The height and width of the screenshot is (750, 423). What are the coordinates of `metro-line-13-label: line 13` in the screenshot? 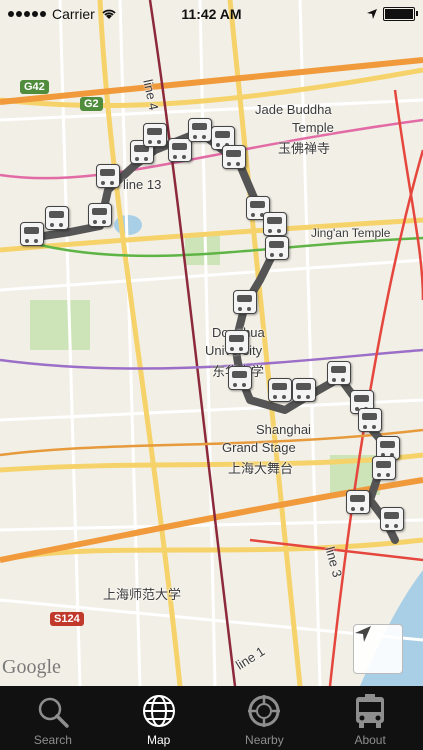 It's located at (142, 184).